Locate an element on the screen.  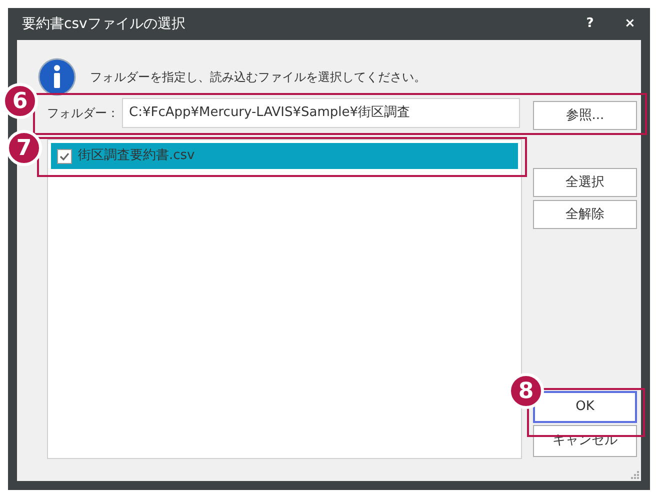
check-icon is located at coordinates (64, 156).